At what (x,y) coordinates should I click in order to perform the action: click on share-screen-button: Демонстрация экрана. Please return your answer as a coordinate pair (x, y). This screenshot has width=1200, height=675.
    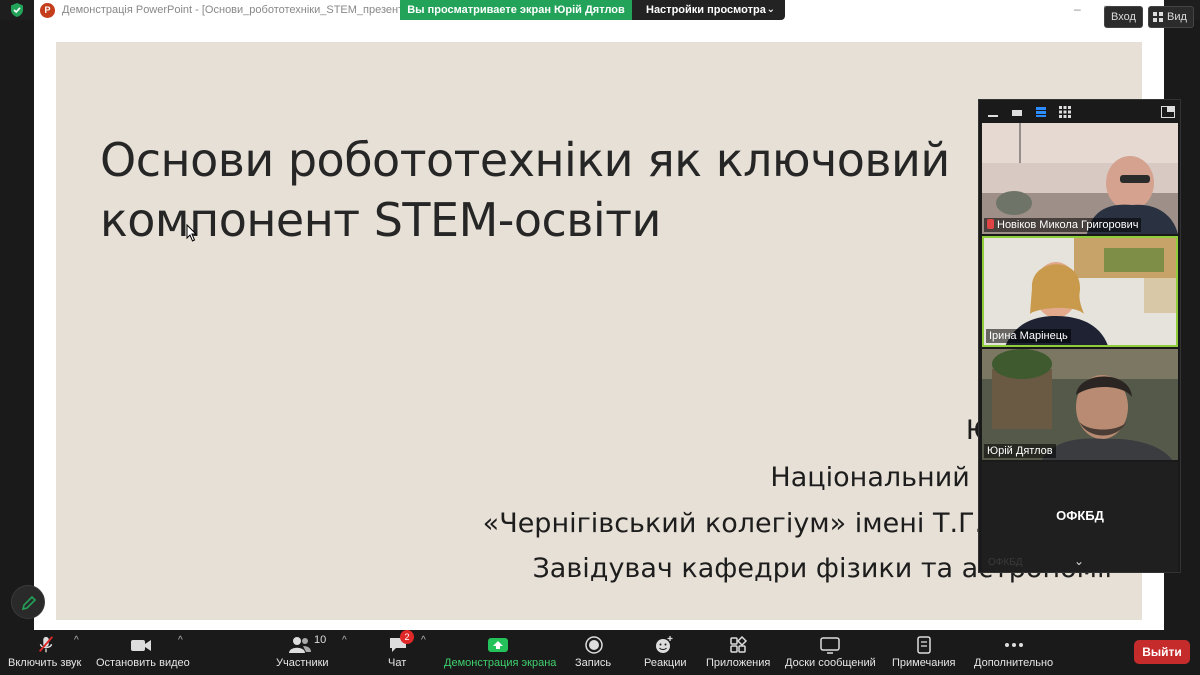
    Looking at the image, I should click on (498, 652).